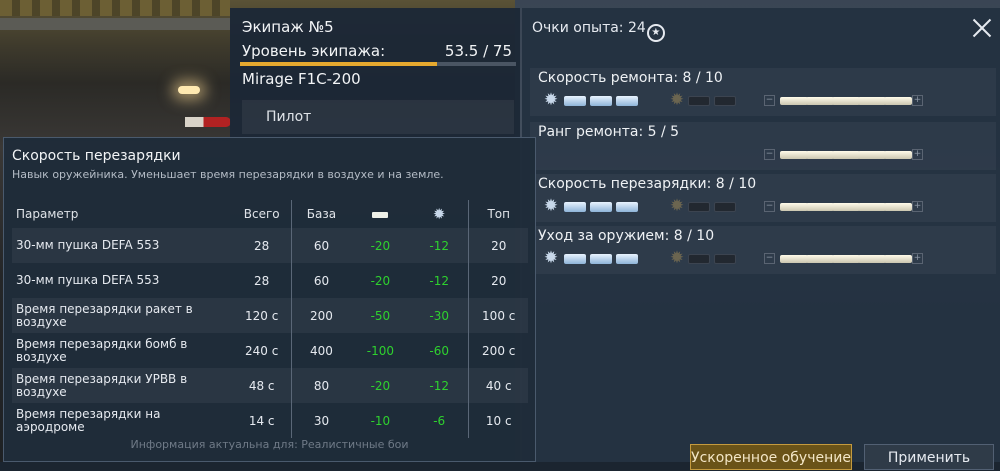 This screenshot has width=1000, height=471. I want to click on skill-row: Скорость перезарядки: 8 / 10 ✹ ✹ − +, so click(763, 198).